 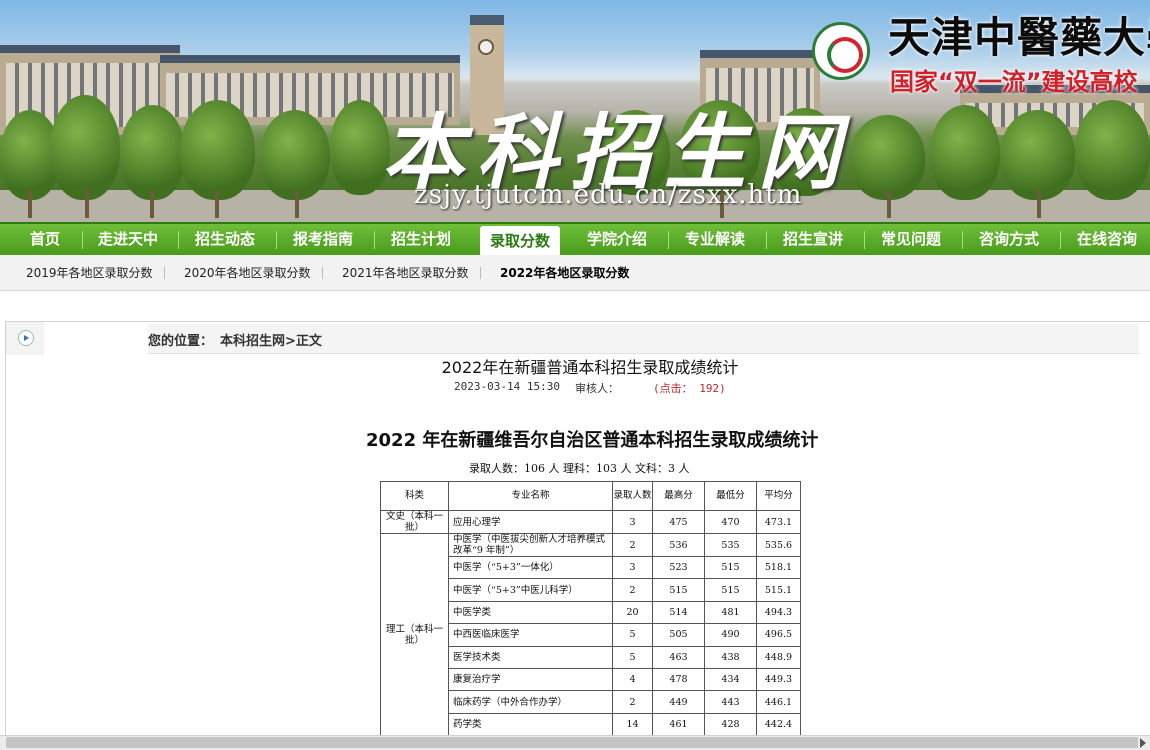 I want to click on avg-score-cell: 448.9, so click(x=778, y=657).